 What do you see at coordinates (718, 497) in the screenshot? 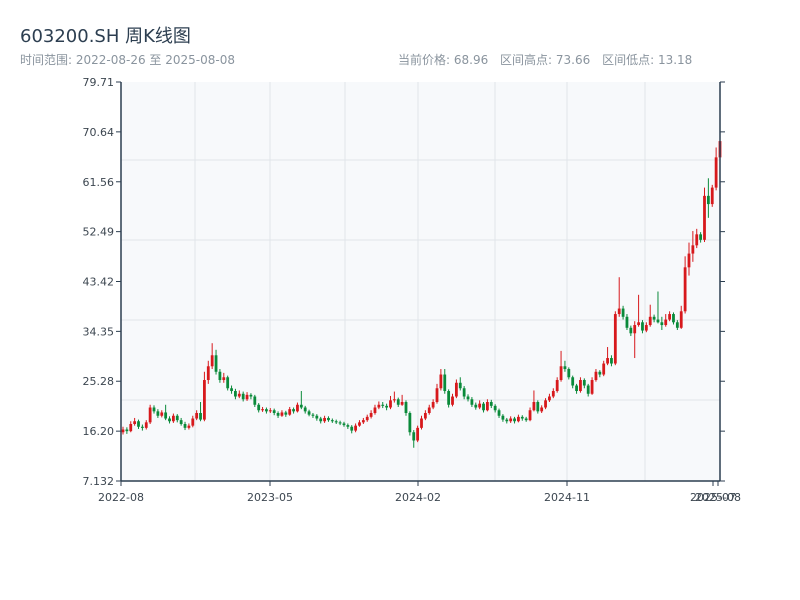
I see `x-tick-label: 2025-08` at bounding box center [718, 497].